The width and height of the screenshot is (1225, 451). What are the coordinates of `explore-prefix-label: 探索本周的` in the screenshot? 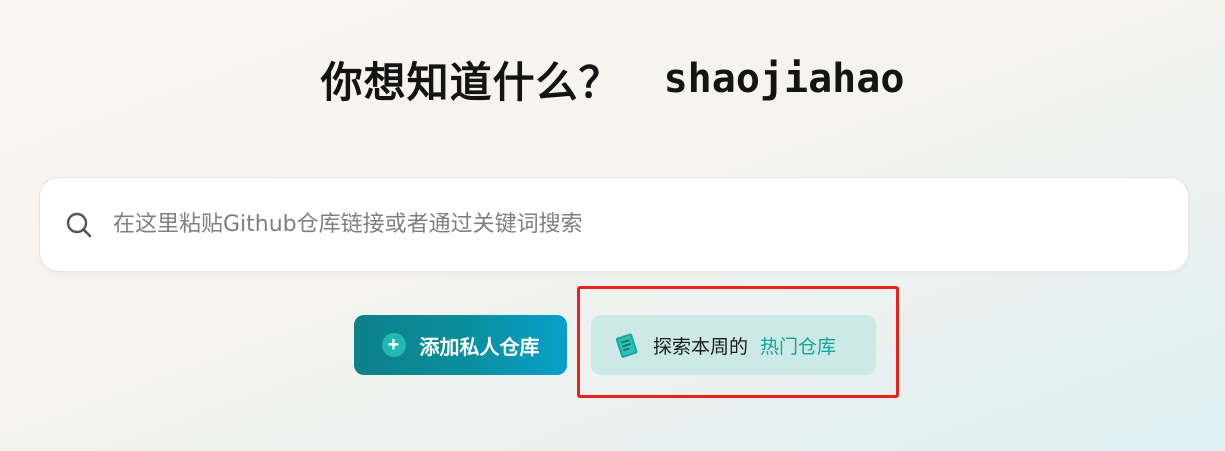 It's located at (701, 346).